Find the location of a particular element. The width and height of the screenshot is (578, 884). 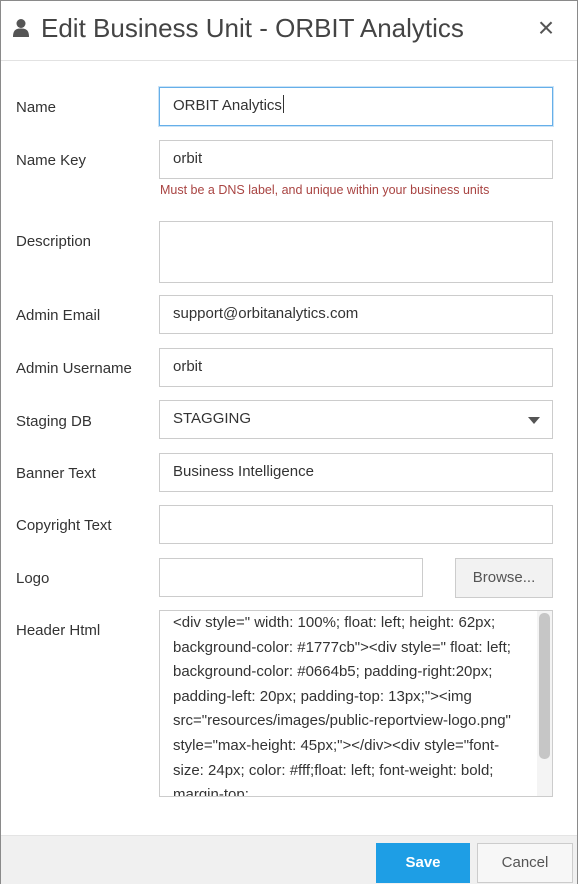

dialog-title: Edit Business Unit - ORBIT Analytics is located at coordinates (252, 28).